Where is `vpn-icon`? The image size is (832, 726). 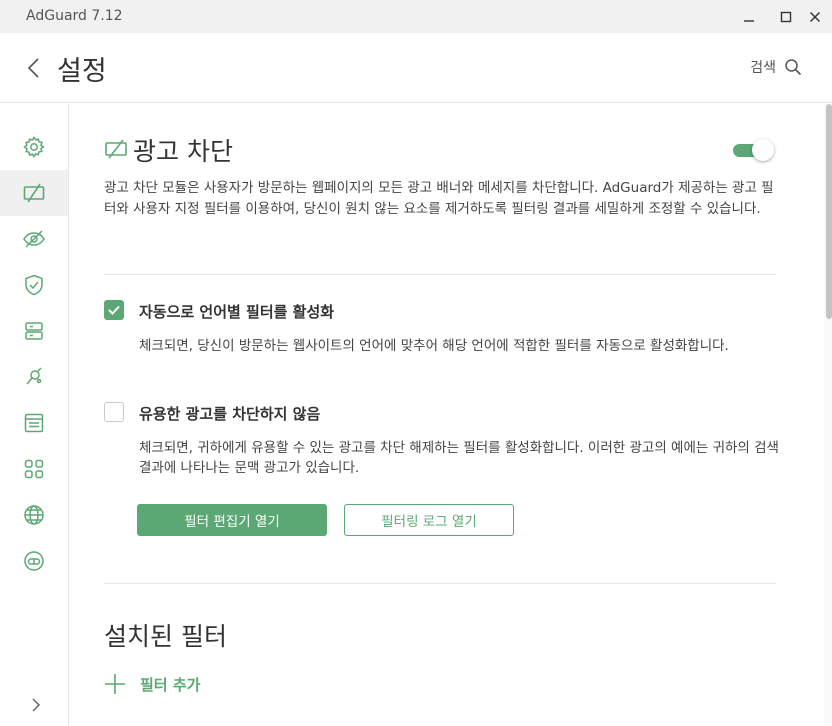 vpn-icon is located at coordinates (34, 561).